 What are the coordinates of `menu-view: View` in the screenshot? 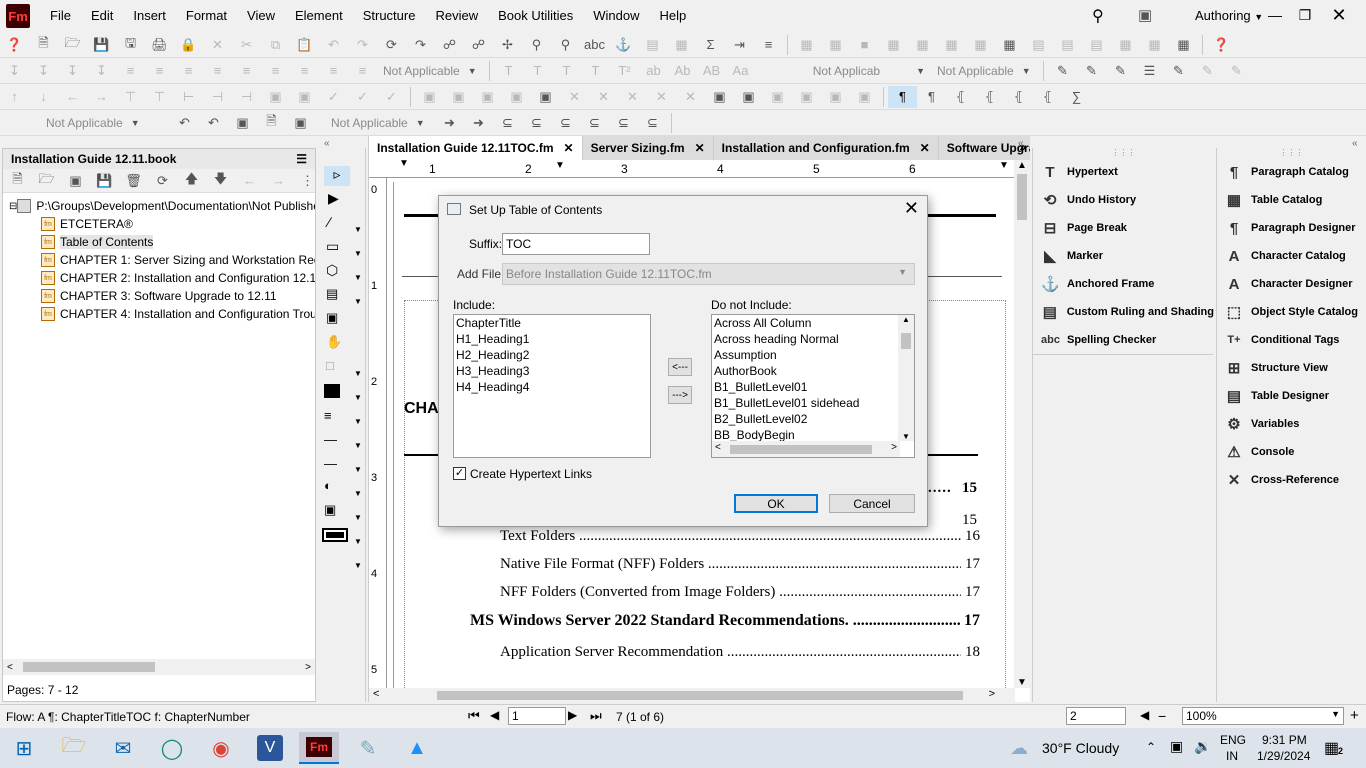 It's located at (261, 16).